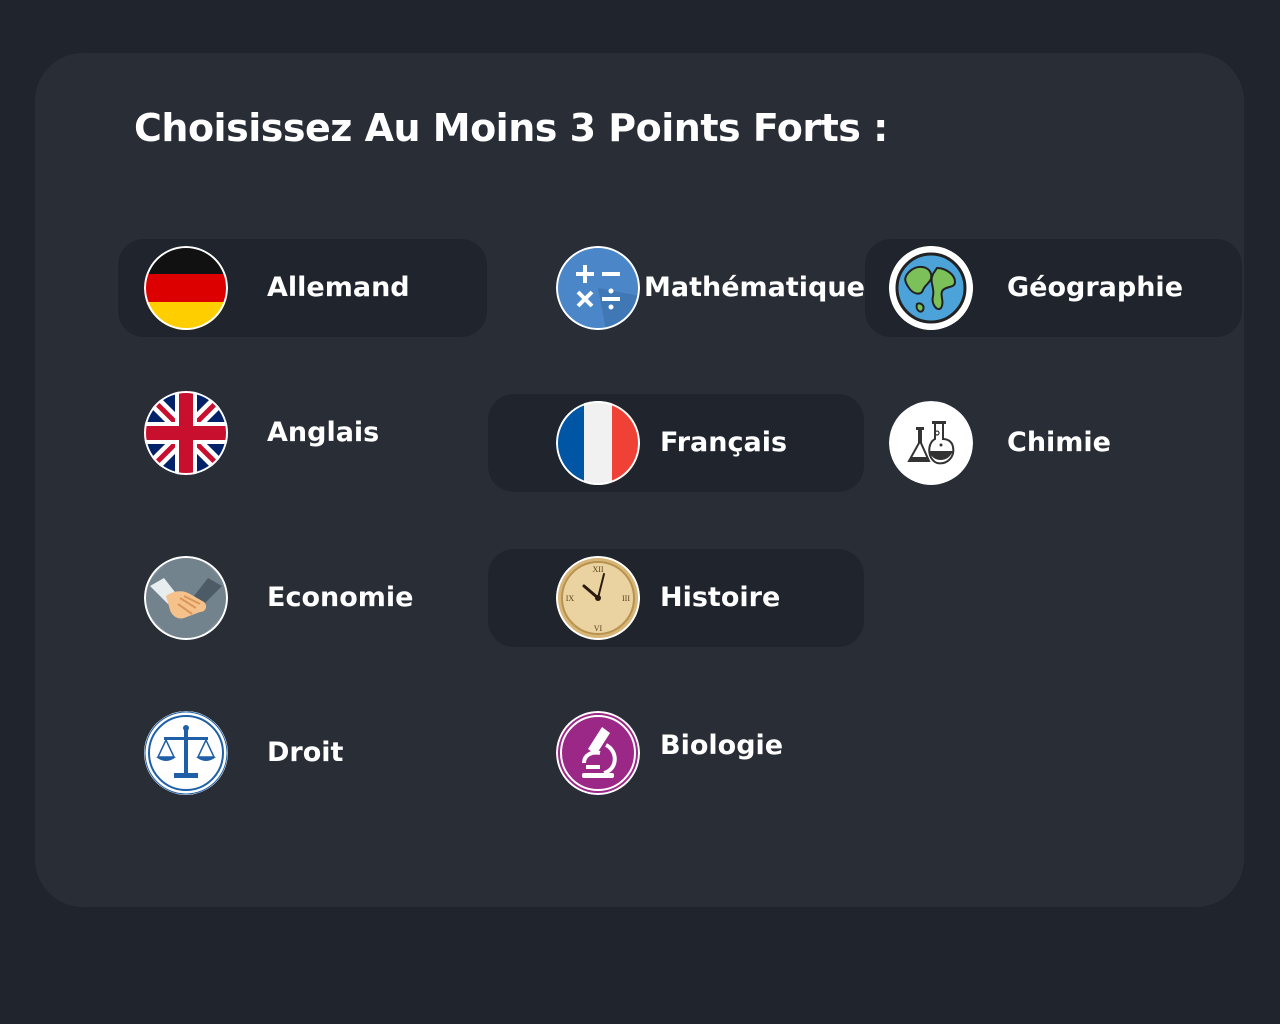 The image size is (1280, 1024). I want to click on flasks-icon, so click(931, 443).